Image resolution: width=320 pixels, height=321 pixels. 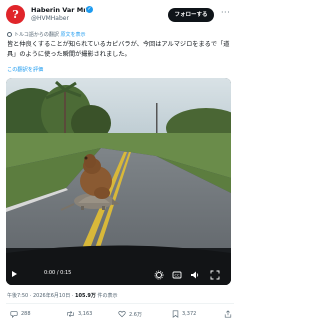 What do you see at coordinates (175, 314) in the screenshot?
I see `bookmark-icon` at bounding box center [175, 314].